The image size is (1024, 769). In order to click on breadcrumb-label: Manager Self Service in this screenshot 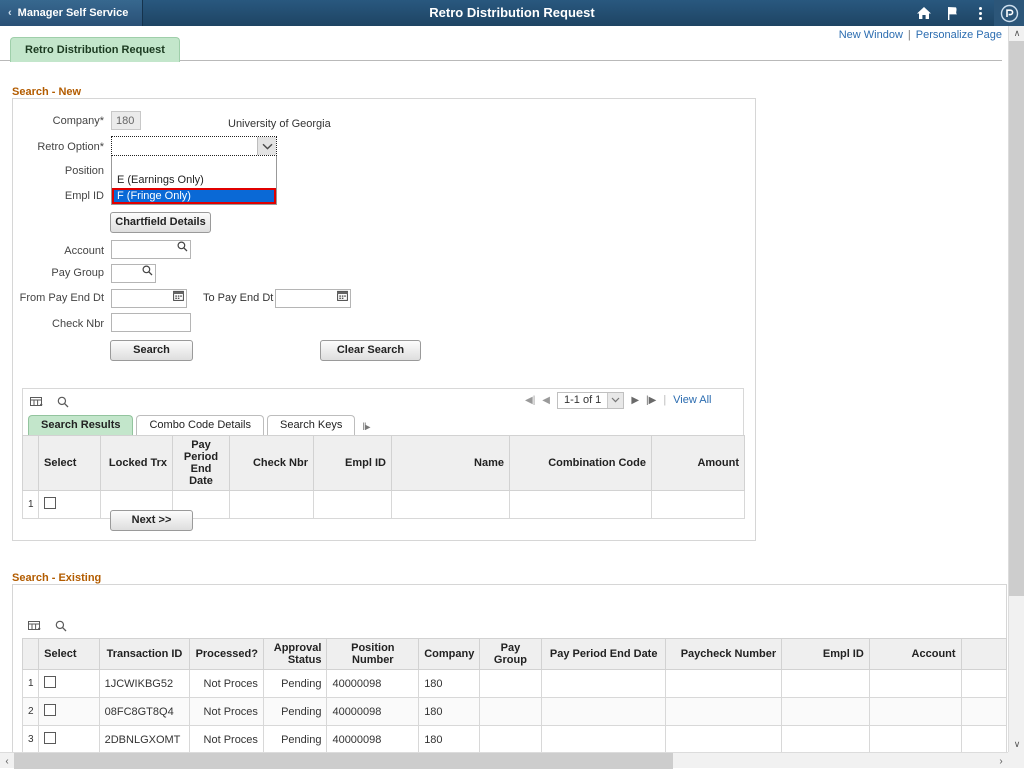, I will do `click(73, 13)`.